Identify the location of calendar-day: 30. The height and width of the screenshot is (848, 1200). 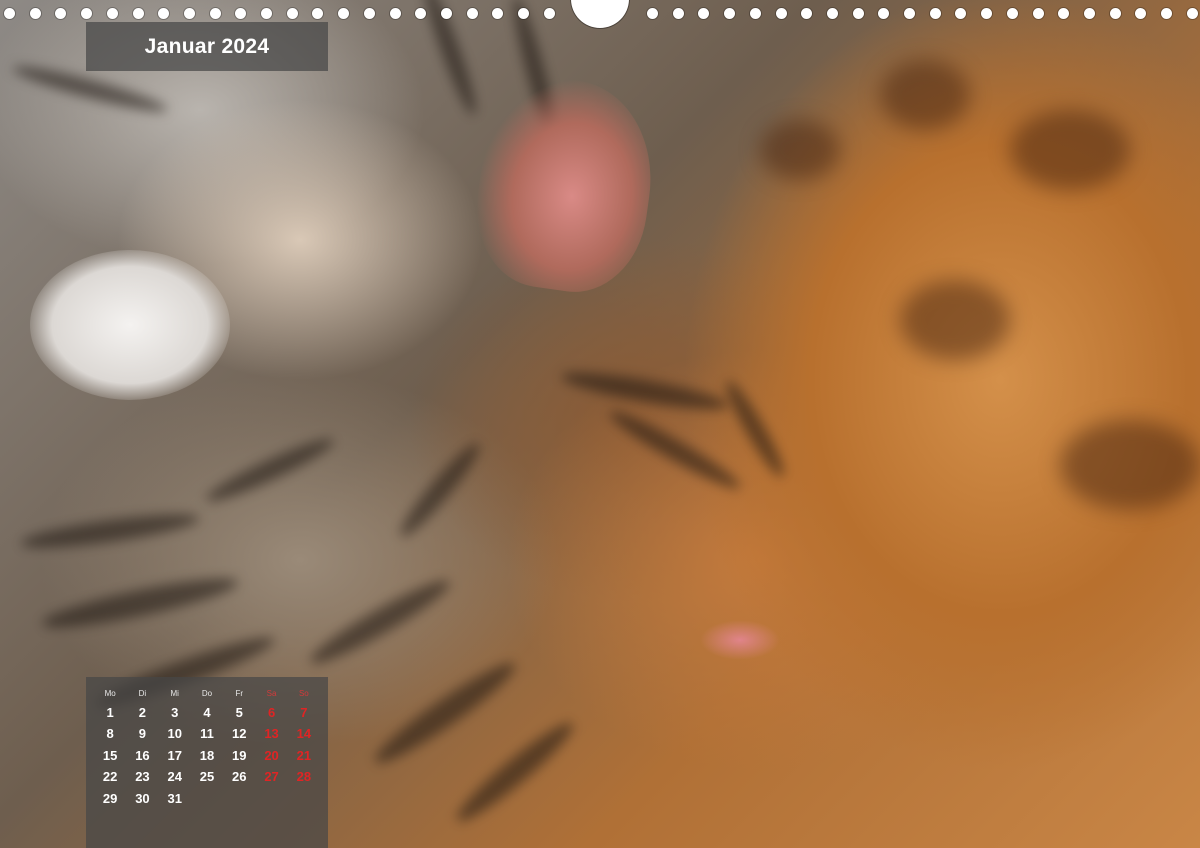
(142, 798).